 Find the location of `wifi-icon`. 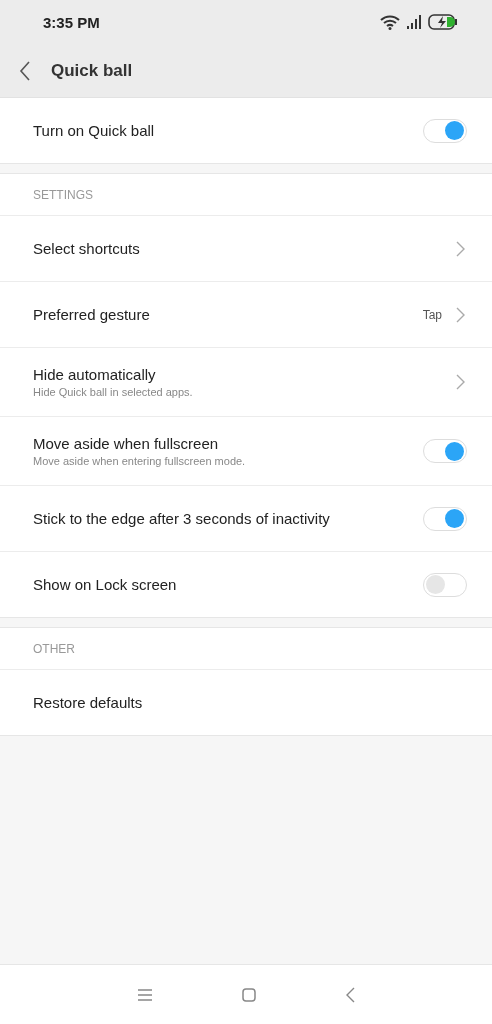

wifi-icon is located at coordinates (390, 22).